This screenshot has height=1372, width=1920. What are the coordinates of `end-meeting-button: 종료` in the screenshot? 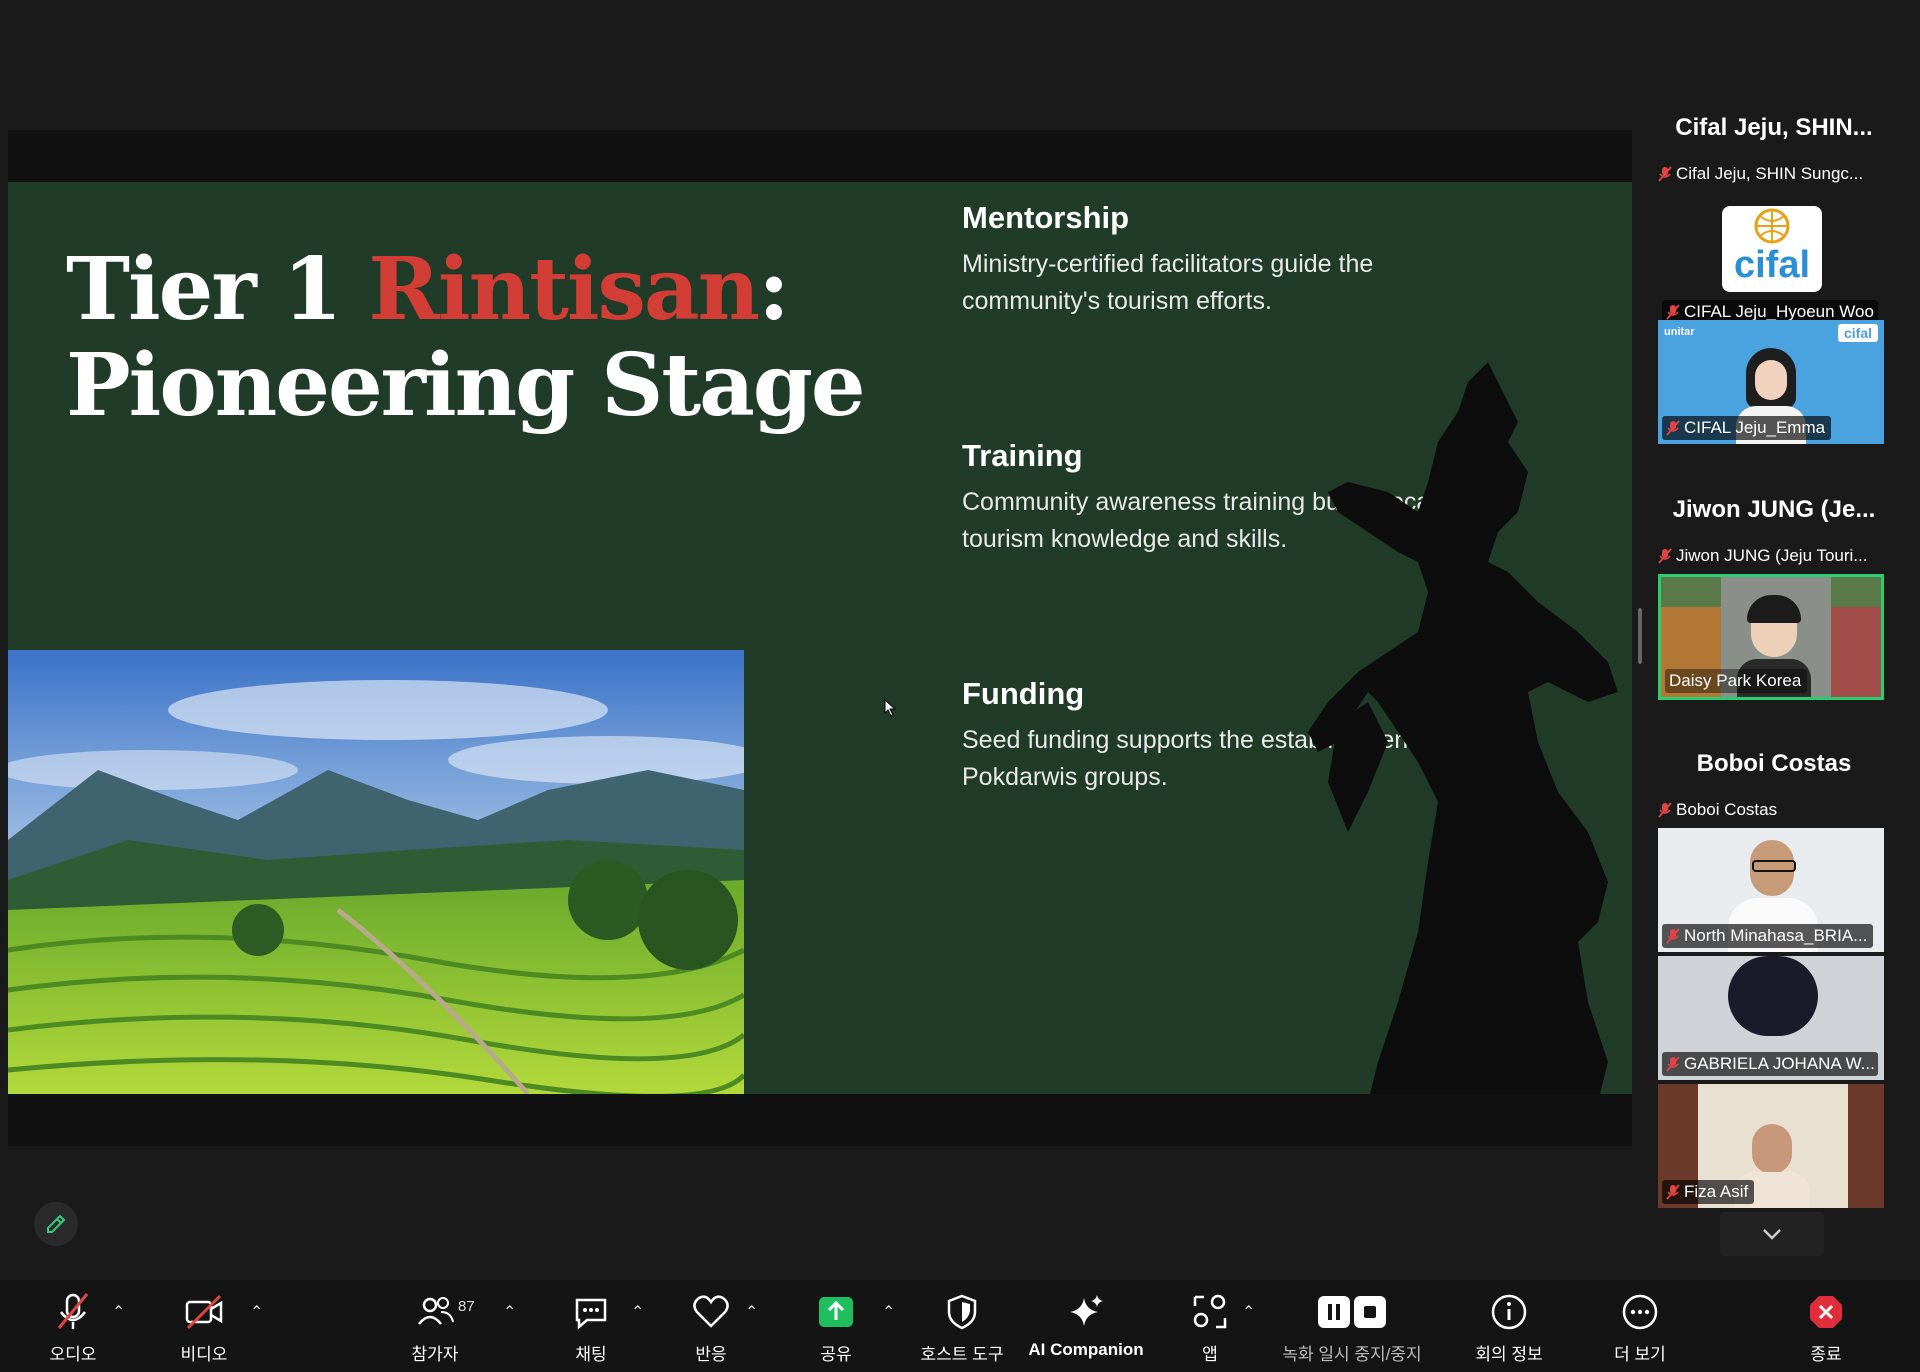 It's located at (1826, 1326).